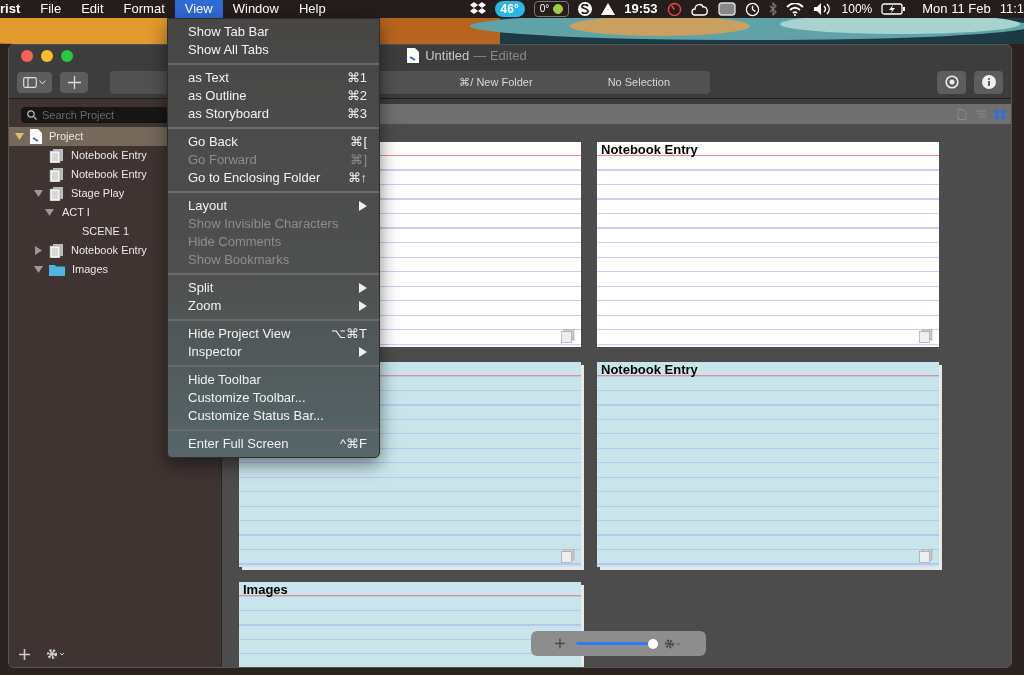 The image size is (1024, 675). What do you see at coordinates (956, 9) in the screenshot?
I see `menu-bar-date: Mon 11 Feb` at bounding box center [956, 9].